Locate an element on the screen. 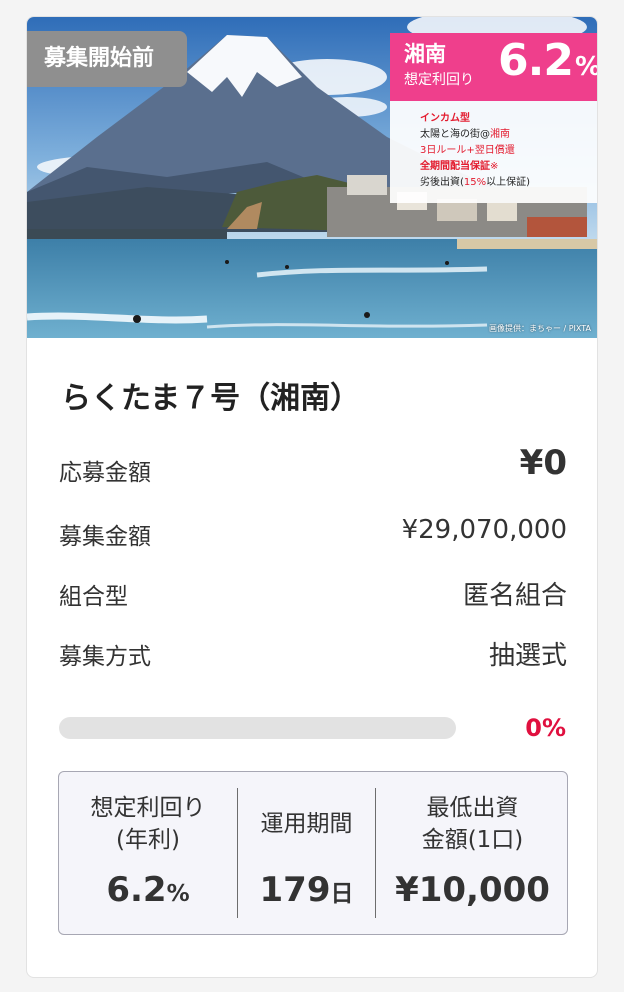 This screenshot has height=992, width=624. feature-line-2: 3日ルール+翌日償還 is located at coordinates (467, 150).